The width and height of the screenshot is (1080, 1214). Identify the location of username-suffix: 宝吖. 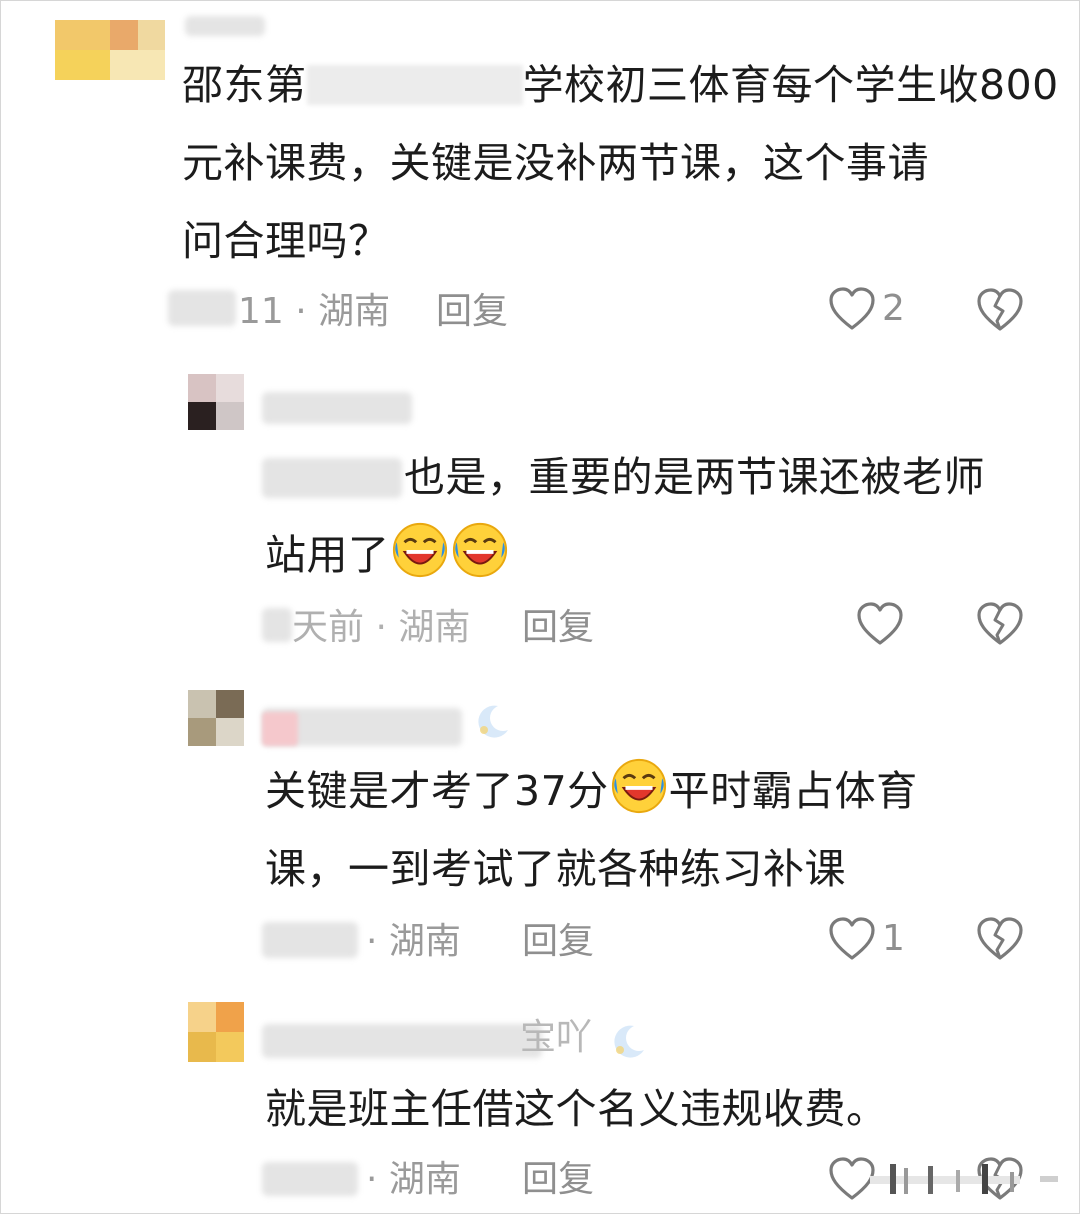
(556, 1037).